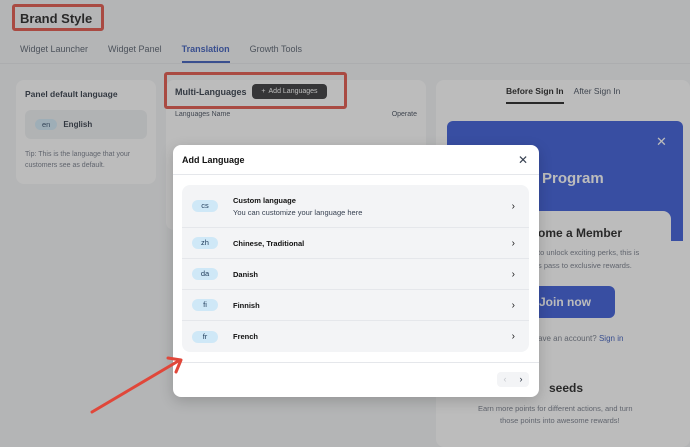 The width and height of the screenshot is (690, 447). I want to click on language-code: fr, so click(205, 336).